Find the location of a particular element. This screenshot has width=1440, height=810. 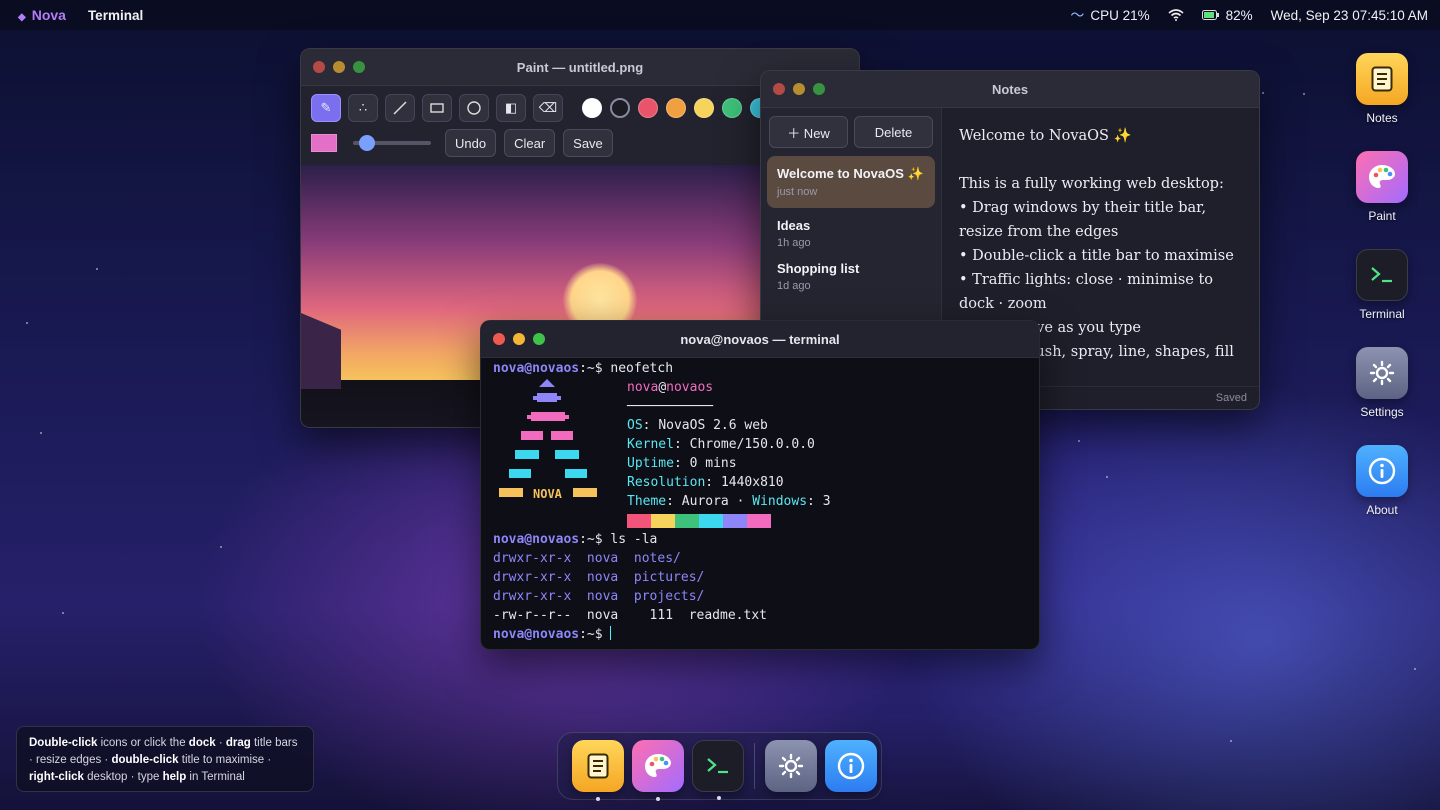

active-app-name: Terminal is located at coordinates (115, 15).